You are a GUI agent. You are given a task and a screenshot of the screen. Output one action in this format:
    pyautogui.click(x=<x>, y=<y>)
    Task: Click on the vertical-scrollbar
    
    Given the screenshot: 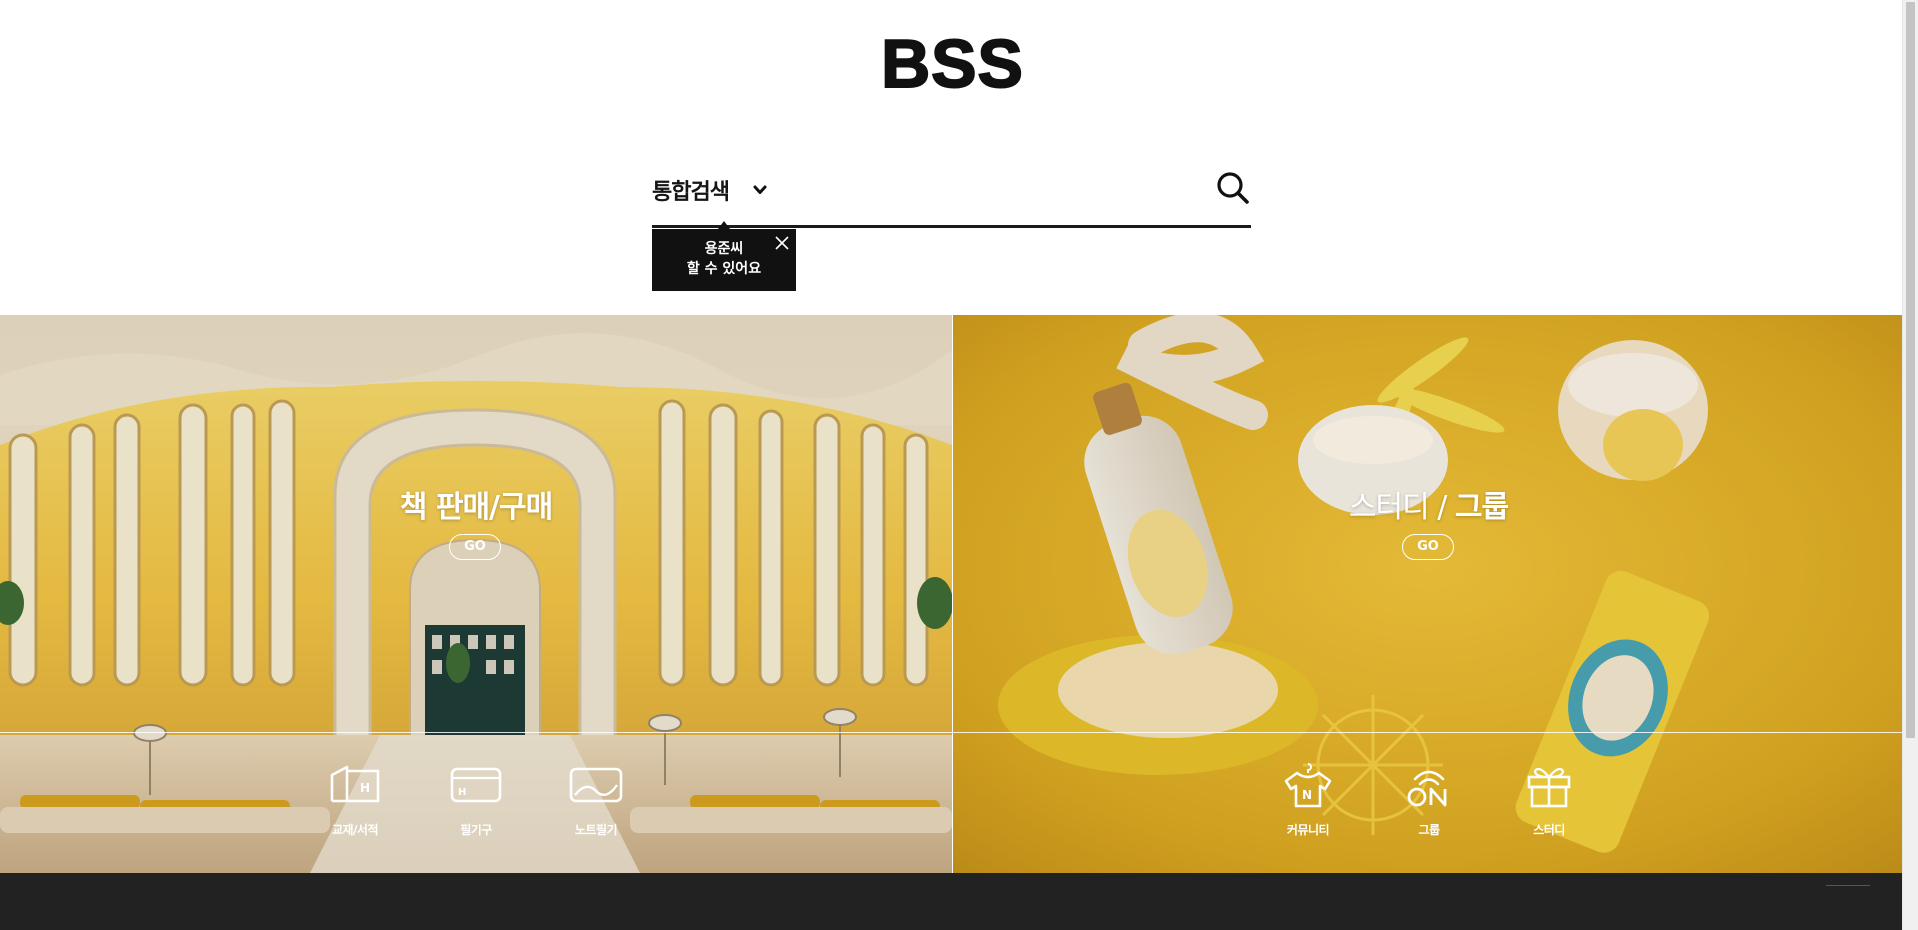 What is the action you would take?
    pyautogui.click(x=1910, y=465)
    